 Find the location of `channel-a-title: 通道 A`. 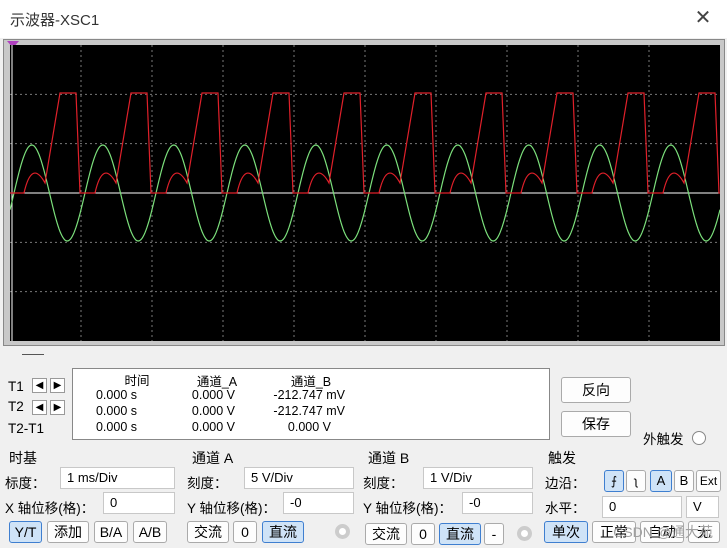

channel-a-title: 通道 A is located at coordinates (213, 458).